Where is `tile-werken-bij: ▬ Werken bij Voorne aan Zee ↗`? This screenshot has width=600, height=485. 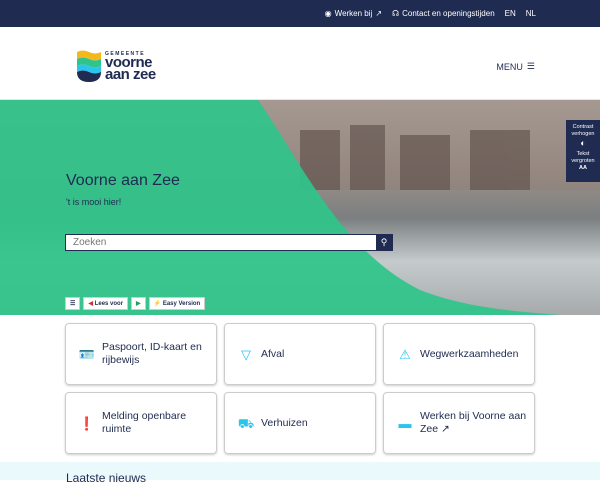
tile-werken-bij: ▬ Werken bij Voorne aan Zee ↗ is located at coordinates (459, 423).